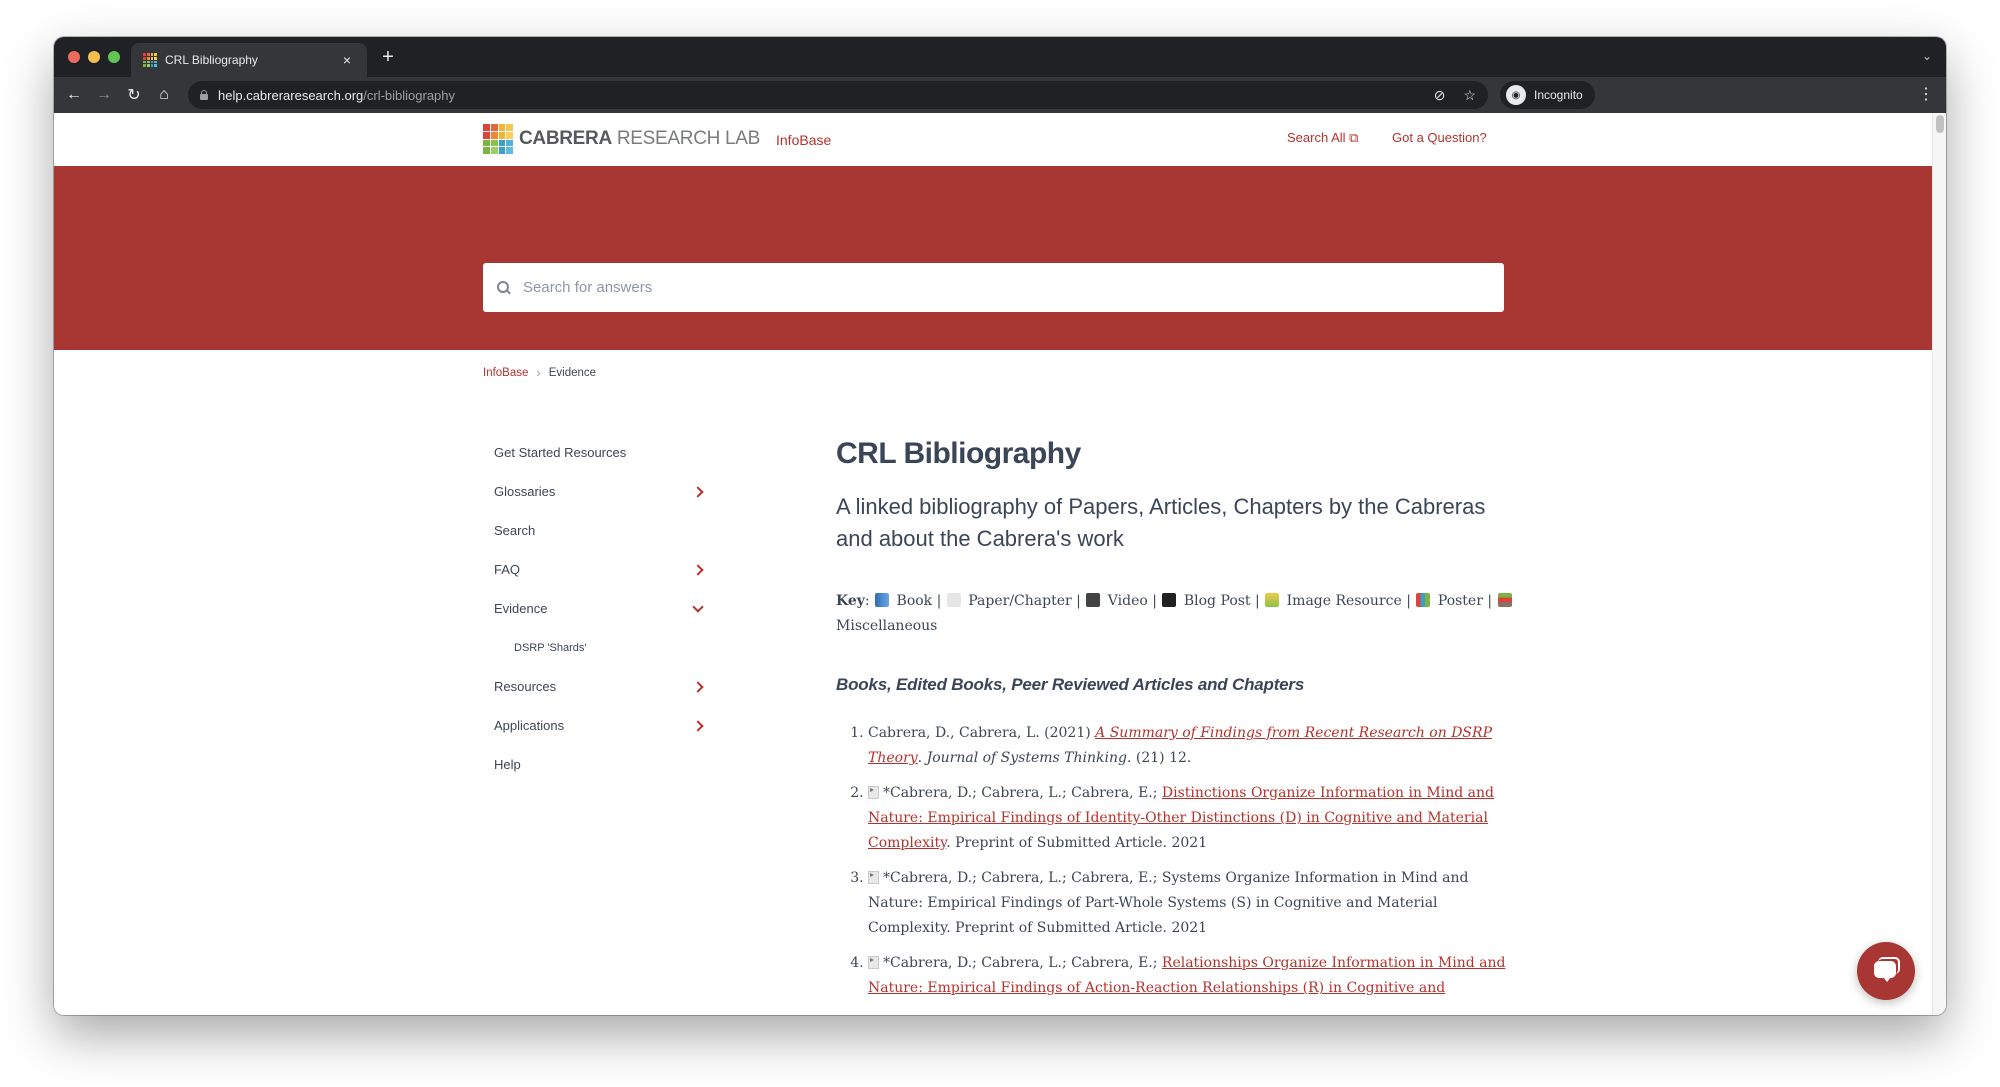 The width and height of the screenshot is (2000, 1087). Describe the element at coordinates (1423, 600) in the screenshot. I see `bar-chart-icon` at that location.